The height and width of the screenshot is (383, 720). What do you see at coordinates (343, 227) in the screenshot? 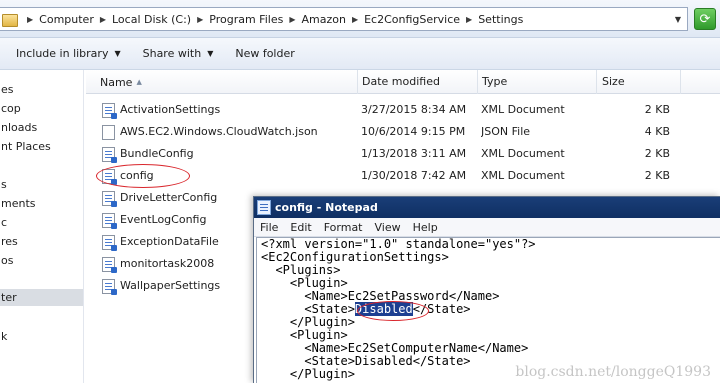
I see `menu-format: Format` at bounding box center [343, 227].